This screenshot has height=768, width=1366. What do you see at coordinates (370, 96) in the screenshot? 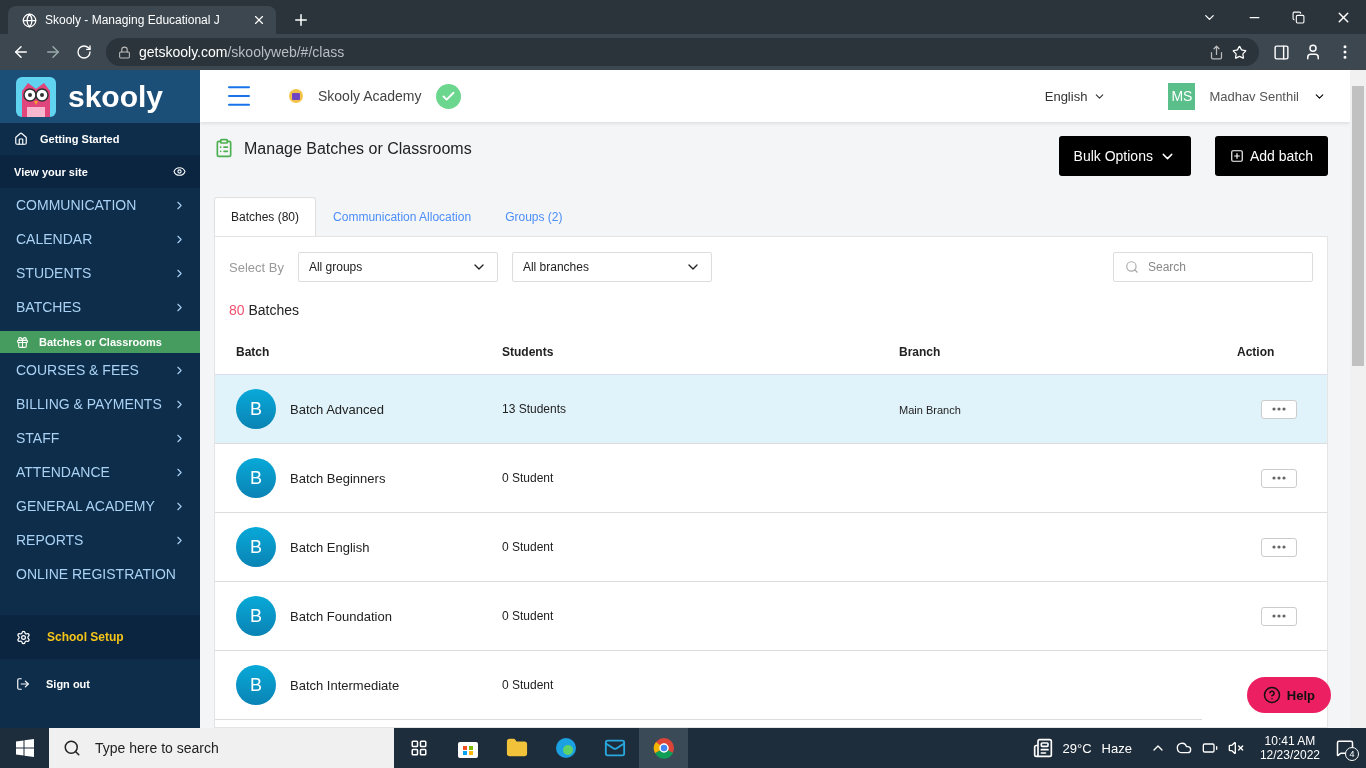
I see `academy-name: Skooly Academy` at bounding box center [370, 96].